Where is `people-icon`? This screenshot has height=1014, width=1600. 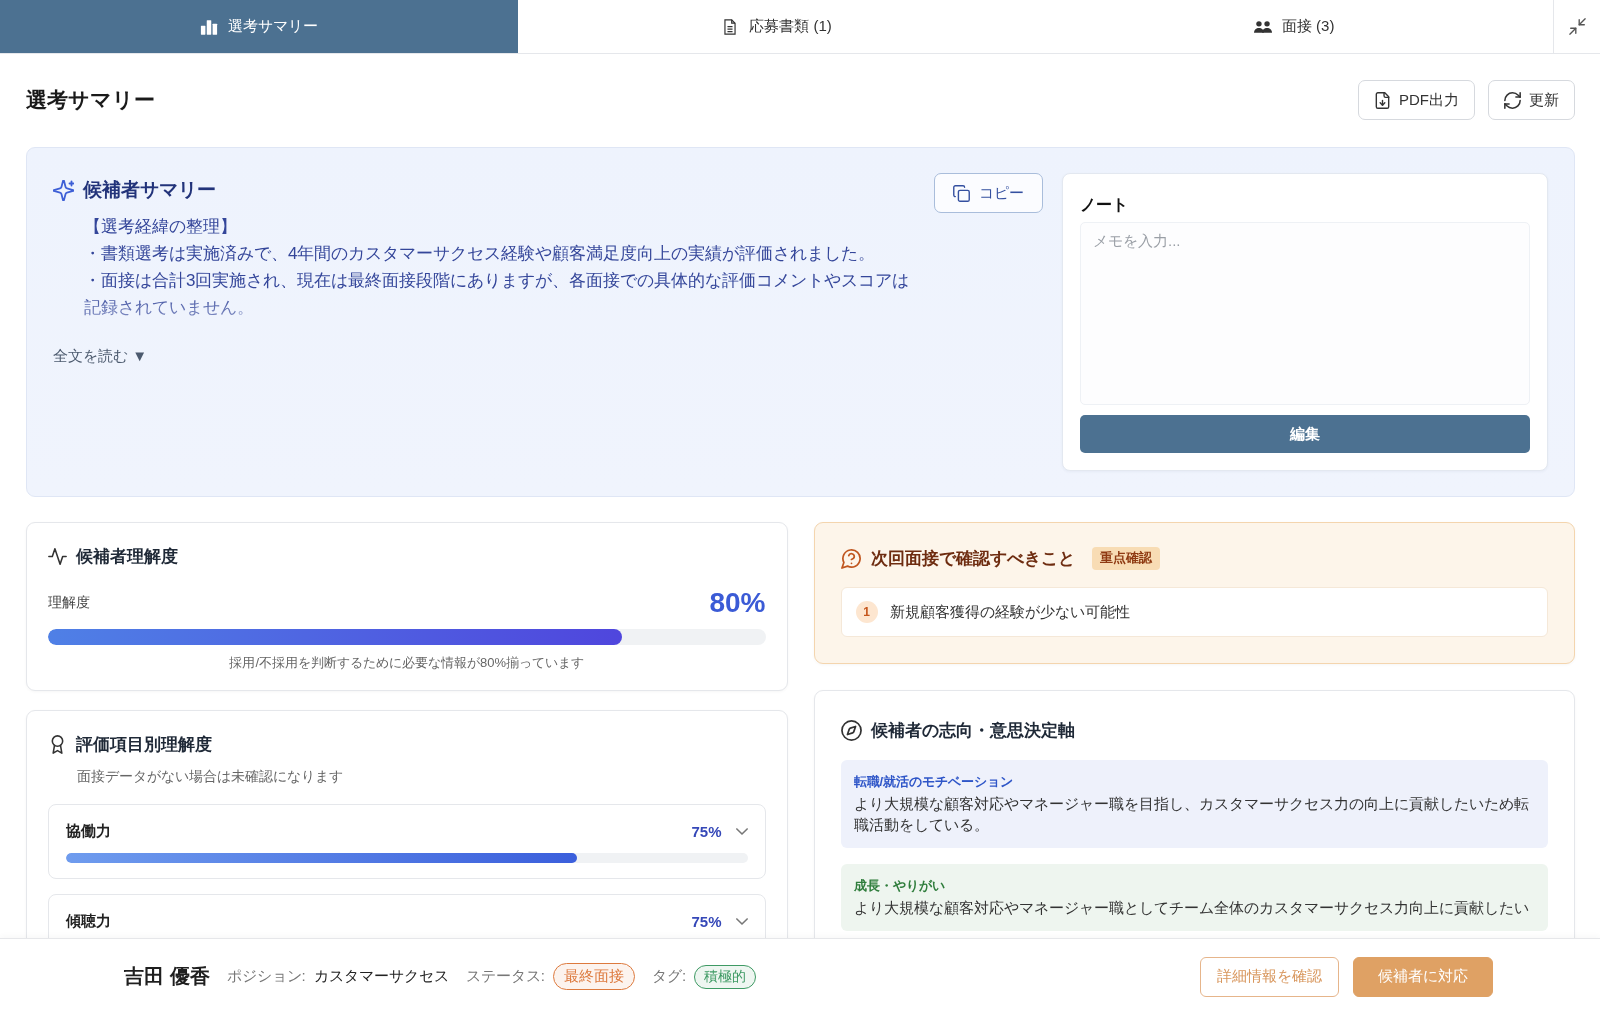
people-icon is located at coordinates (1262, 26).